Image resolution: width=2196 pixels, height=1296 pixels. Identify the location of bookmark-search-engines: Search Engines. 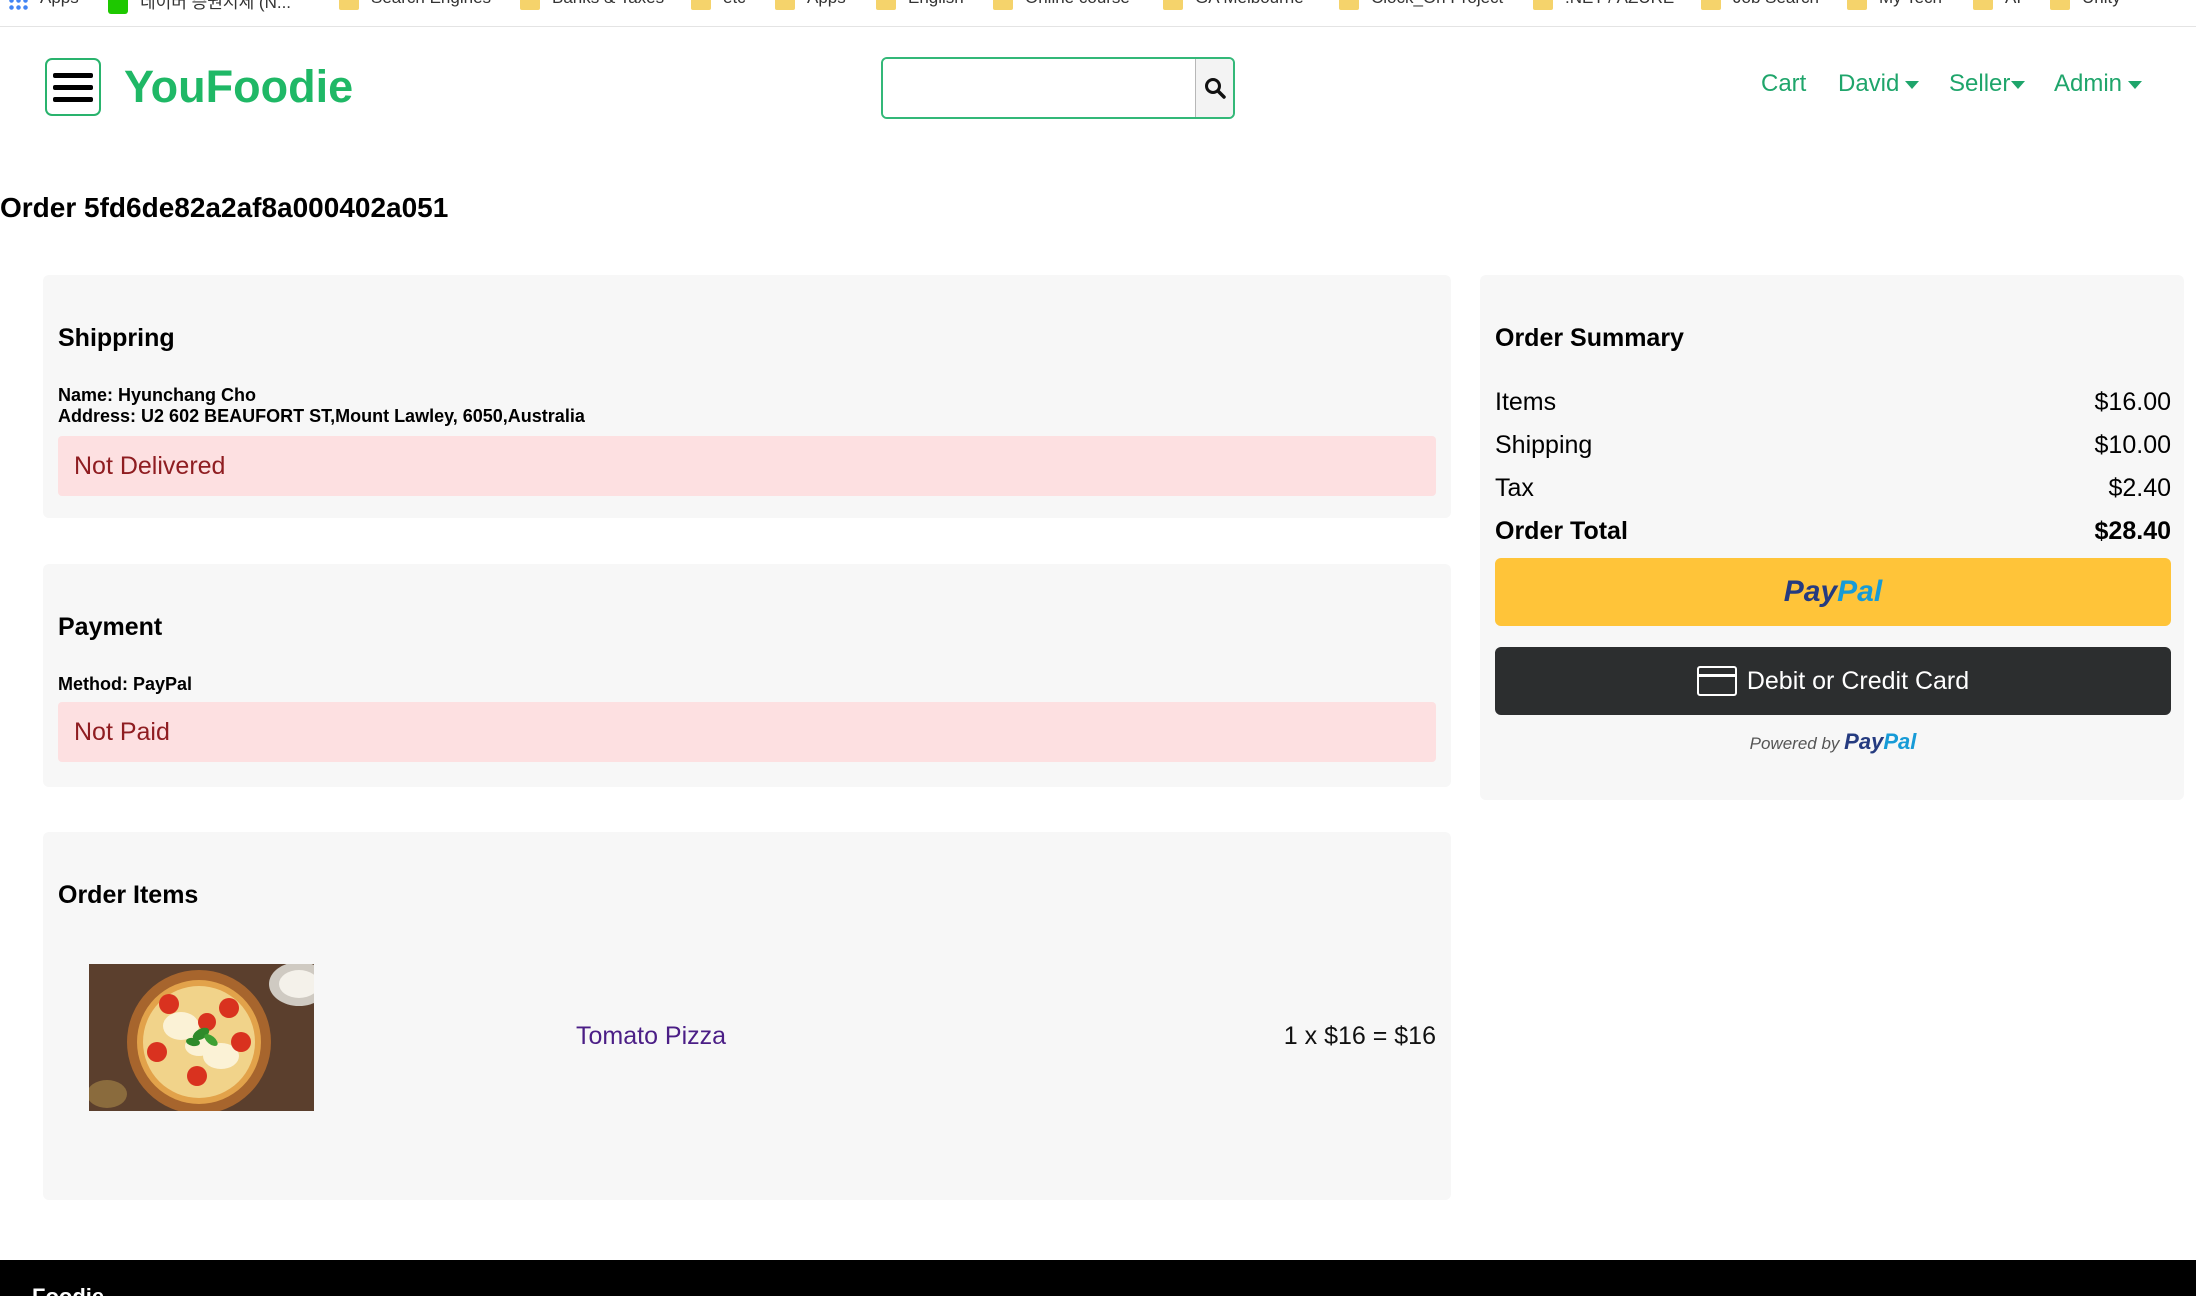
(415, 5).